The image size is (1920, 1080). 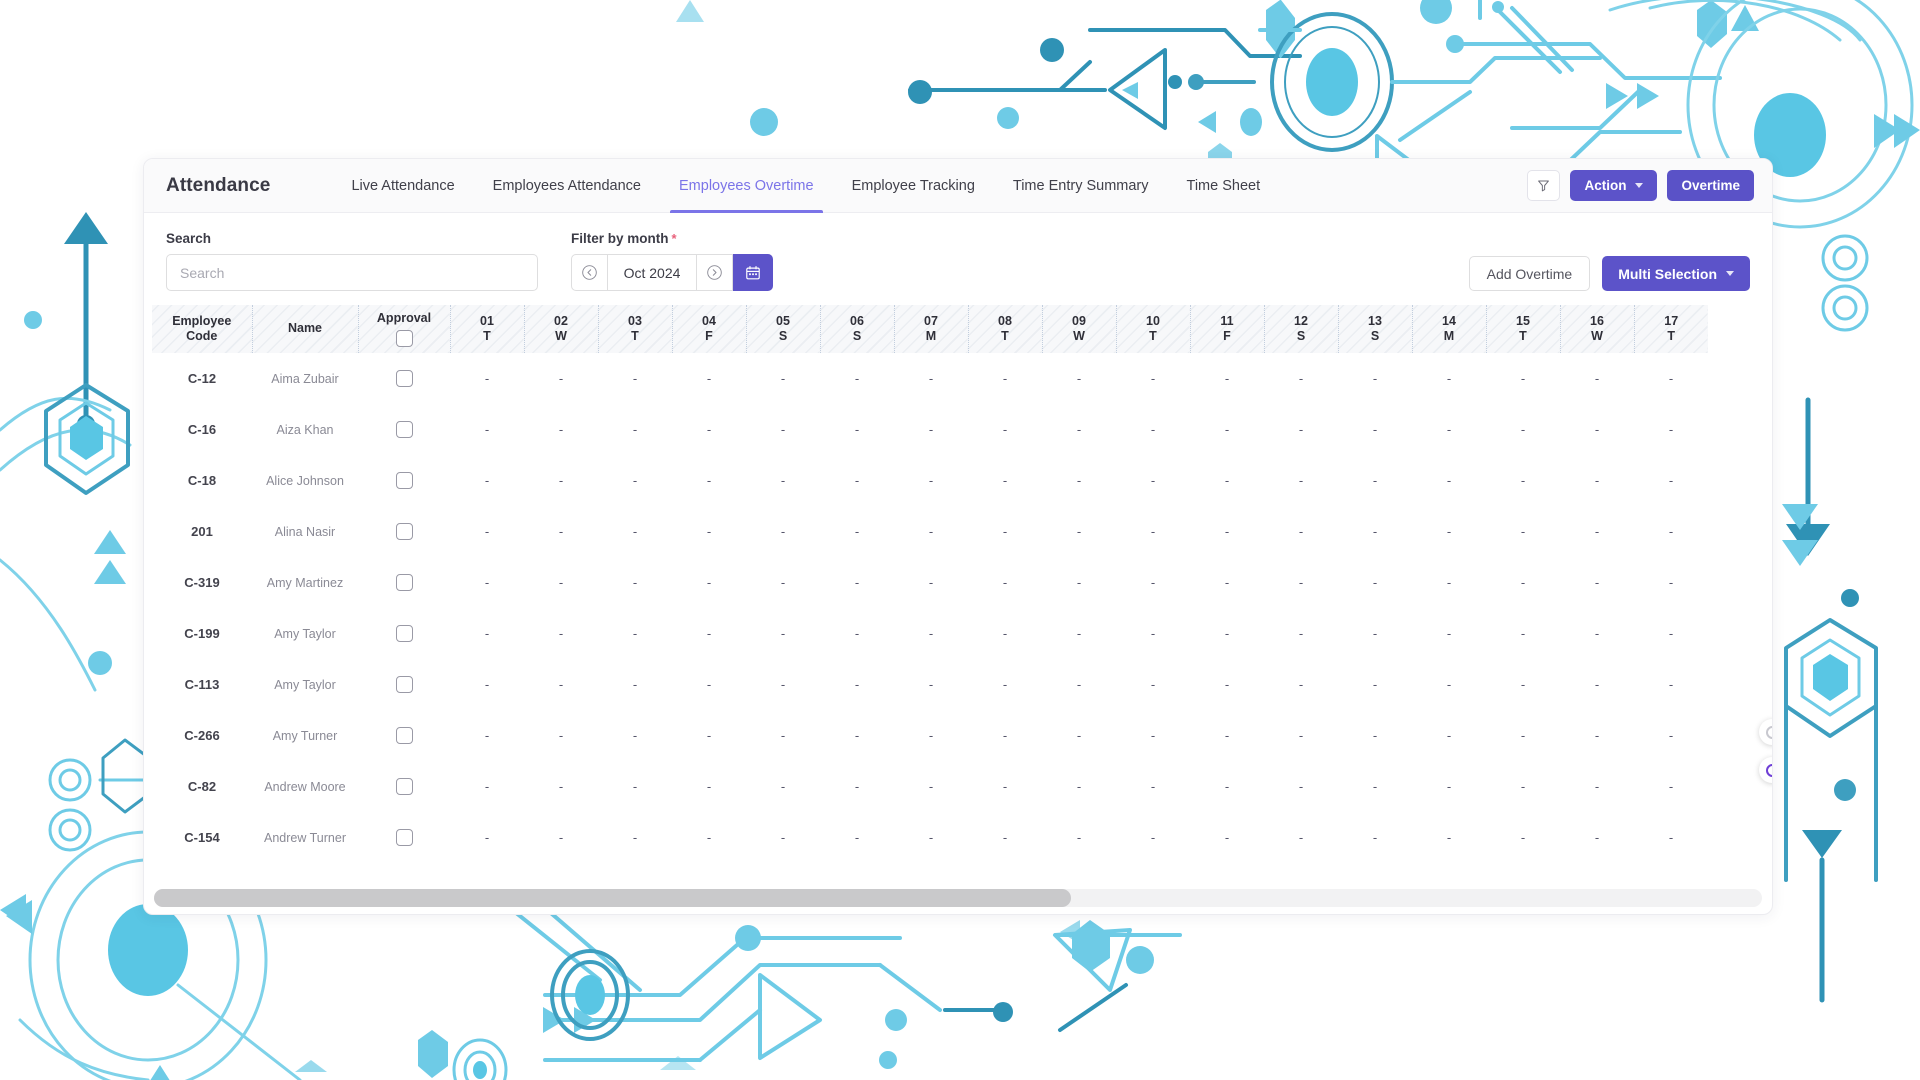 I want to click on table-row: C-319 Amy Martinez - - - - - - - - - - - - - - - - -, so click(x=930, y=582).